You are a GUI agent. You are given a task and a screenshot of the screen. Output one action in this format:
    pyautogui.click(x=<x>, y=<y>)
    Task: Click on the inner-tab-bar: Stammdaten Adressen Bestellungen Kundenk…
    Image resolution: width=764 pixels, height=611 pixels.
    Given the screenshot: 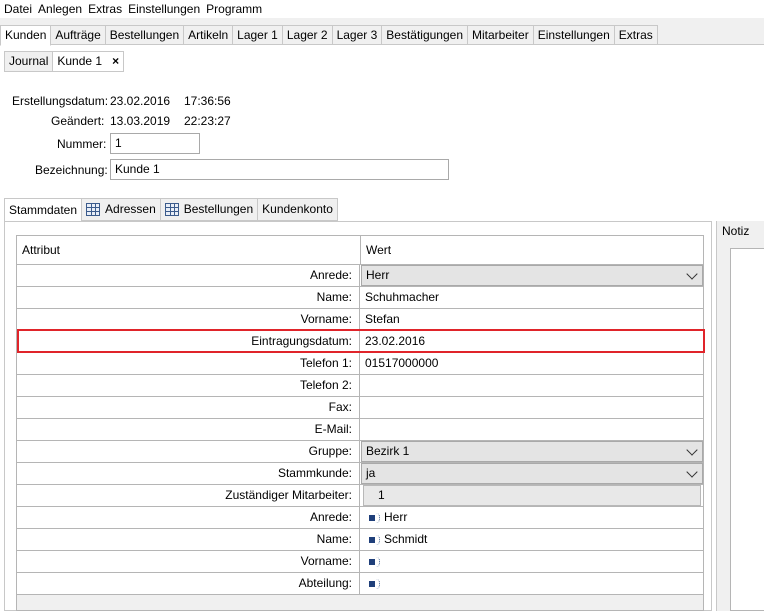 What is the action you would take?
    pyautogui.click(x=171, y=210)
    